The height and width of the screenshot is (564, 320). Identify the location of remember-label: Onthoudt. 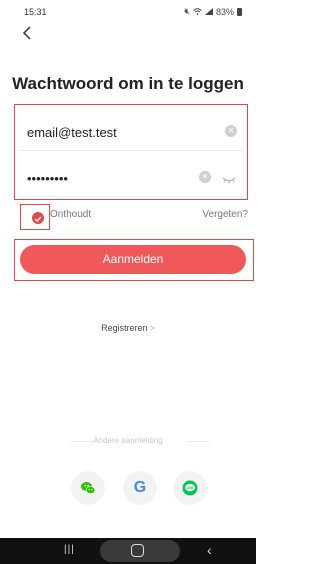
(71, 214).